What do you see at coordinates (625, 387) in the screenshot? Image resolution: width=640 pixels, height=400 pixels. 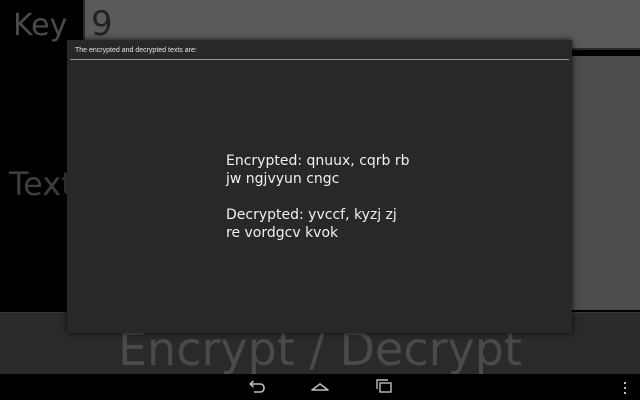 I see `overflow-menu-icon` at bounding box center [625, 387].